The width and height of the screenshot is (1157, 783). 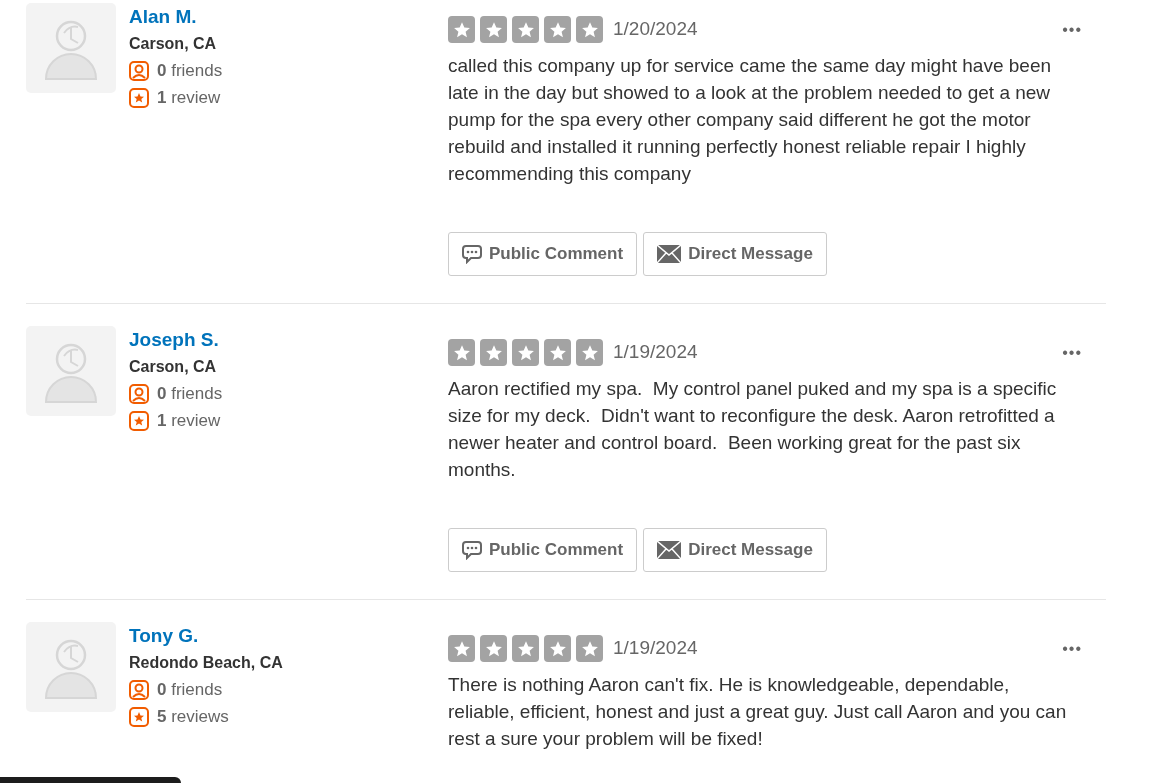 What do you see at coordinates (753, 429) in the screenshot?
I see `review-text: Aaron rectified my spa. My control panel puked and my spa is a specific size for my deck. Didn't want to reconfigure the desk. Aaron retrofitted a newer heater and control board. Been working great for the past six months.` at bounding box center [753, 429].